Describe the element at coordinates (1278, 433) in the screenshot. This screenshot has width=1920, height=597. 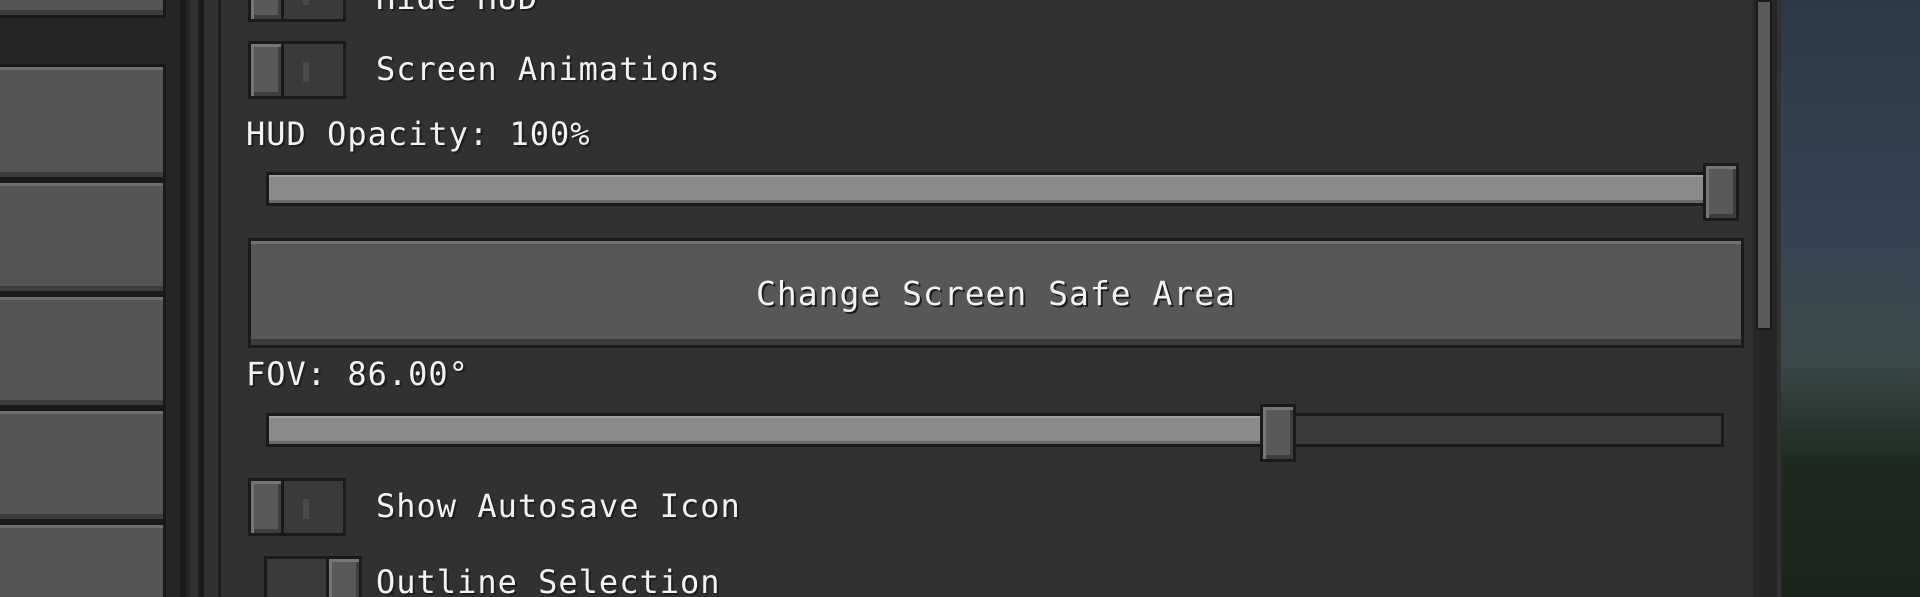
I see `fov-slider-thumb` at that location.